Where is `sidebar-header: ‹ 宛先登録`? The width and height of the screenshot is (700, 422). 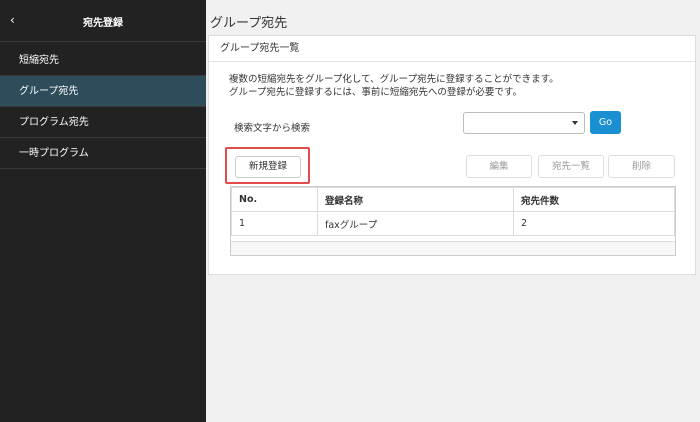
sidebar-header: ‹ 宛先登録 is located at coordinates (103, 21).